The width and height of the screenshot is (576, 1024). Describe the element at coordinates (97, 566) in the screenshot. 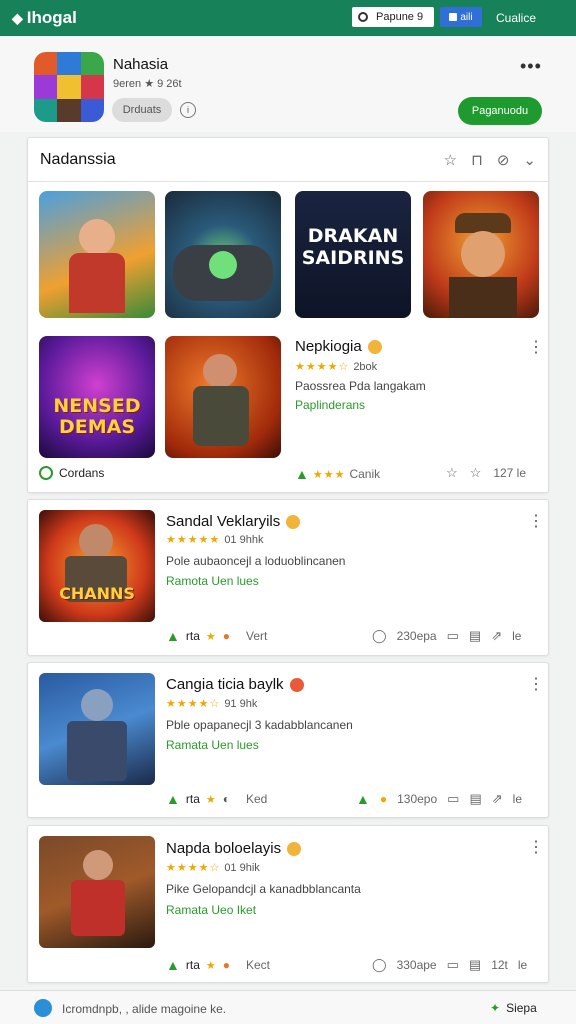

I see `item-thumbnail: CHANNS` at that location.